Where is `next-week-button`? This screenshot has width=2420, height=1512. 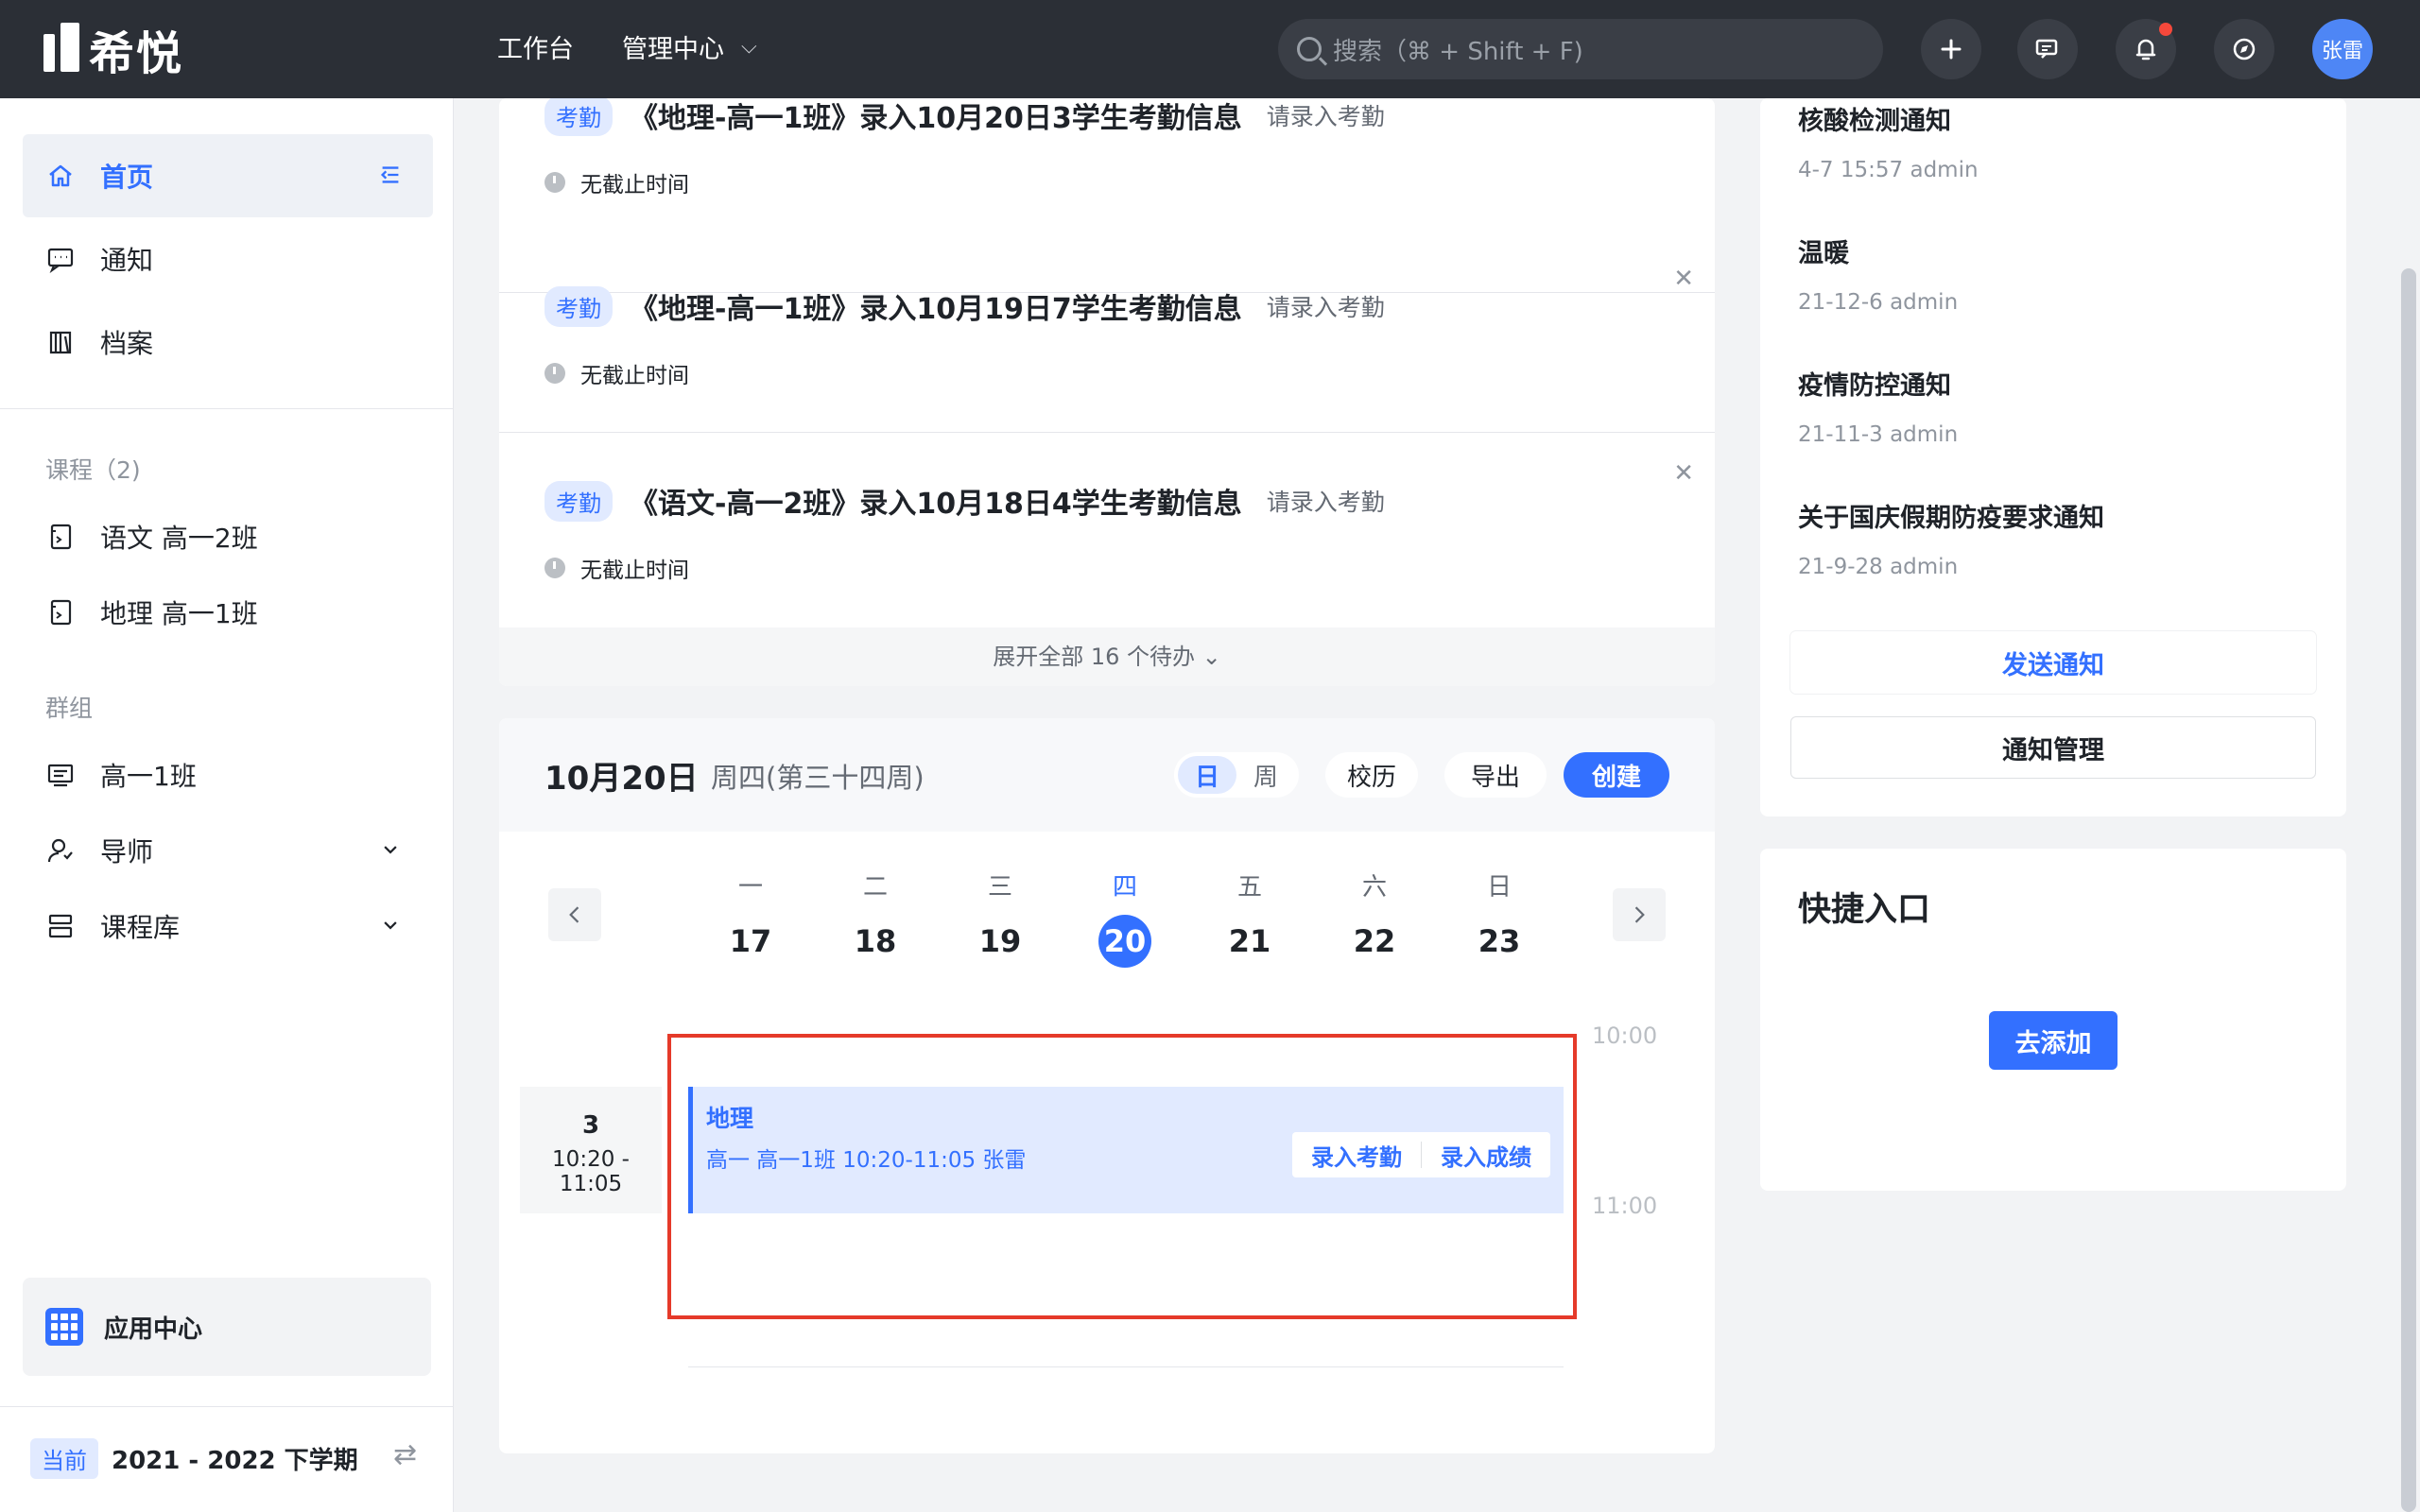
next-week-button is located at coordinates (1639, 914).